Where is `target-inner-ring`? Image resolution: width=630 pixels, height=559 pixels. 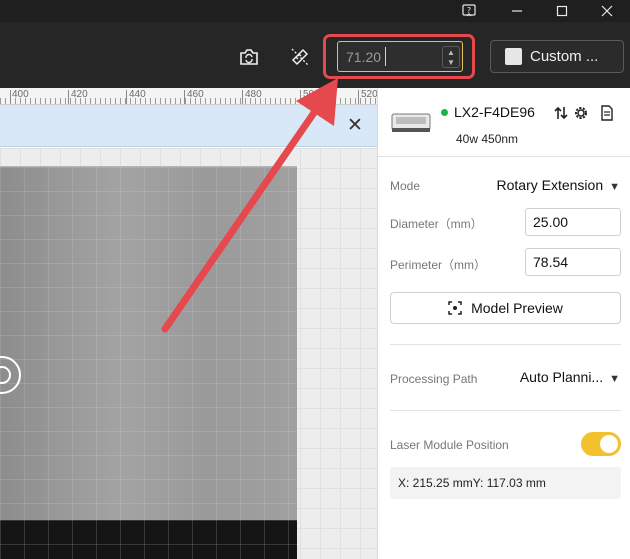
target-inner-ring is located at coordinates (5, 375).